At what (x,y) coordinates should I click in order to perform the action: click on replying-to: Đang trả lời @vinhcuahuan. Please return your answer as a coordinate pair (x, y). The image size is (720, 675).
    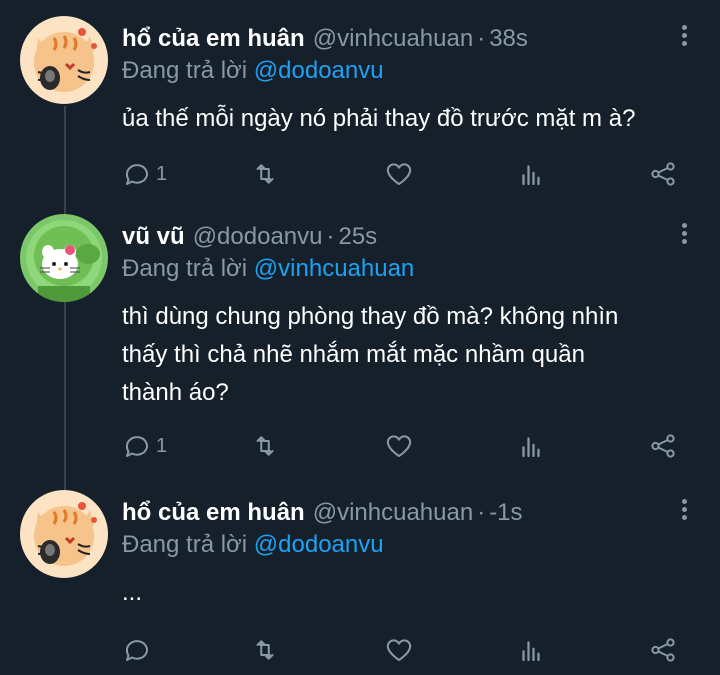
    Looking at the image, I should click on (409, 269).